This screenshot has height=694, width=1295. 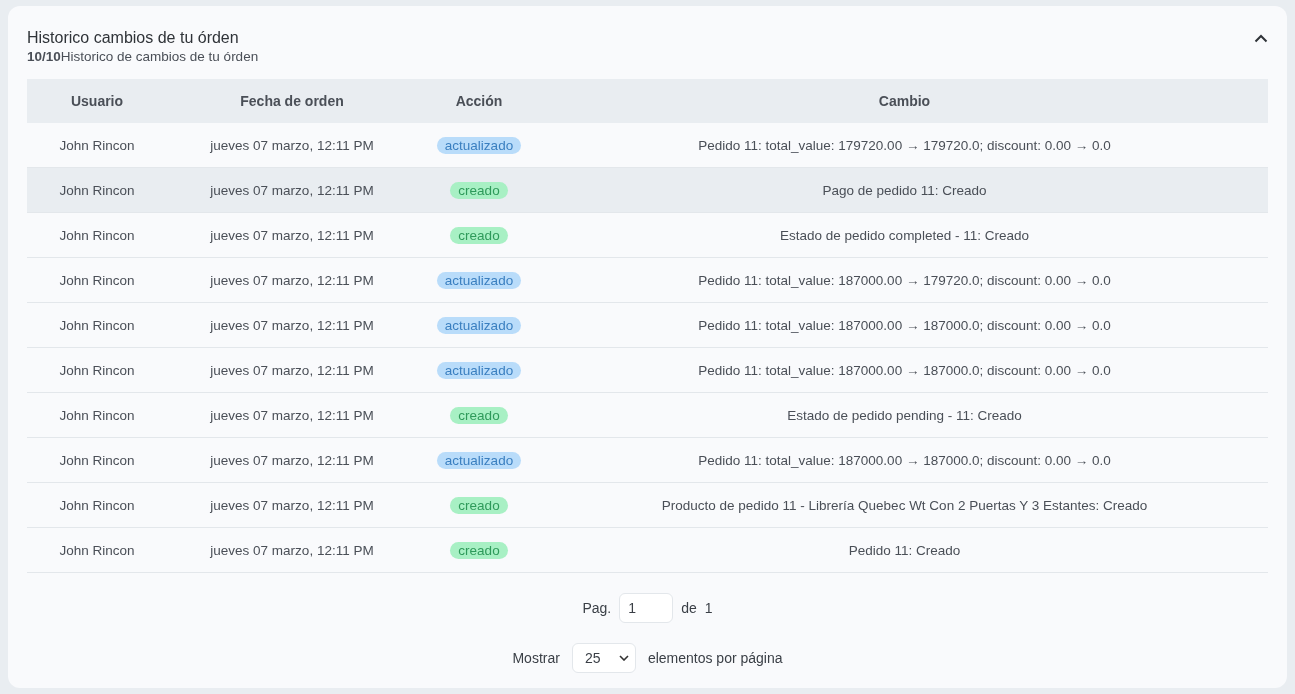 I want to click on table-cell-text: Pedido 11: Creado, so click(x=904, y=550).